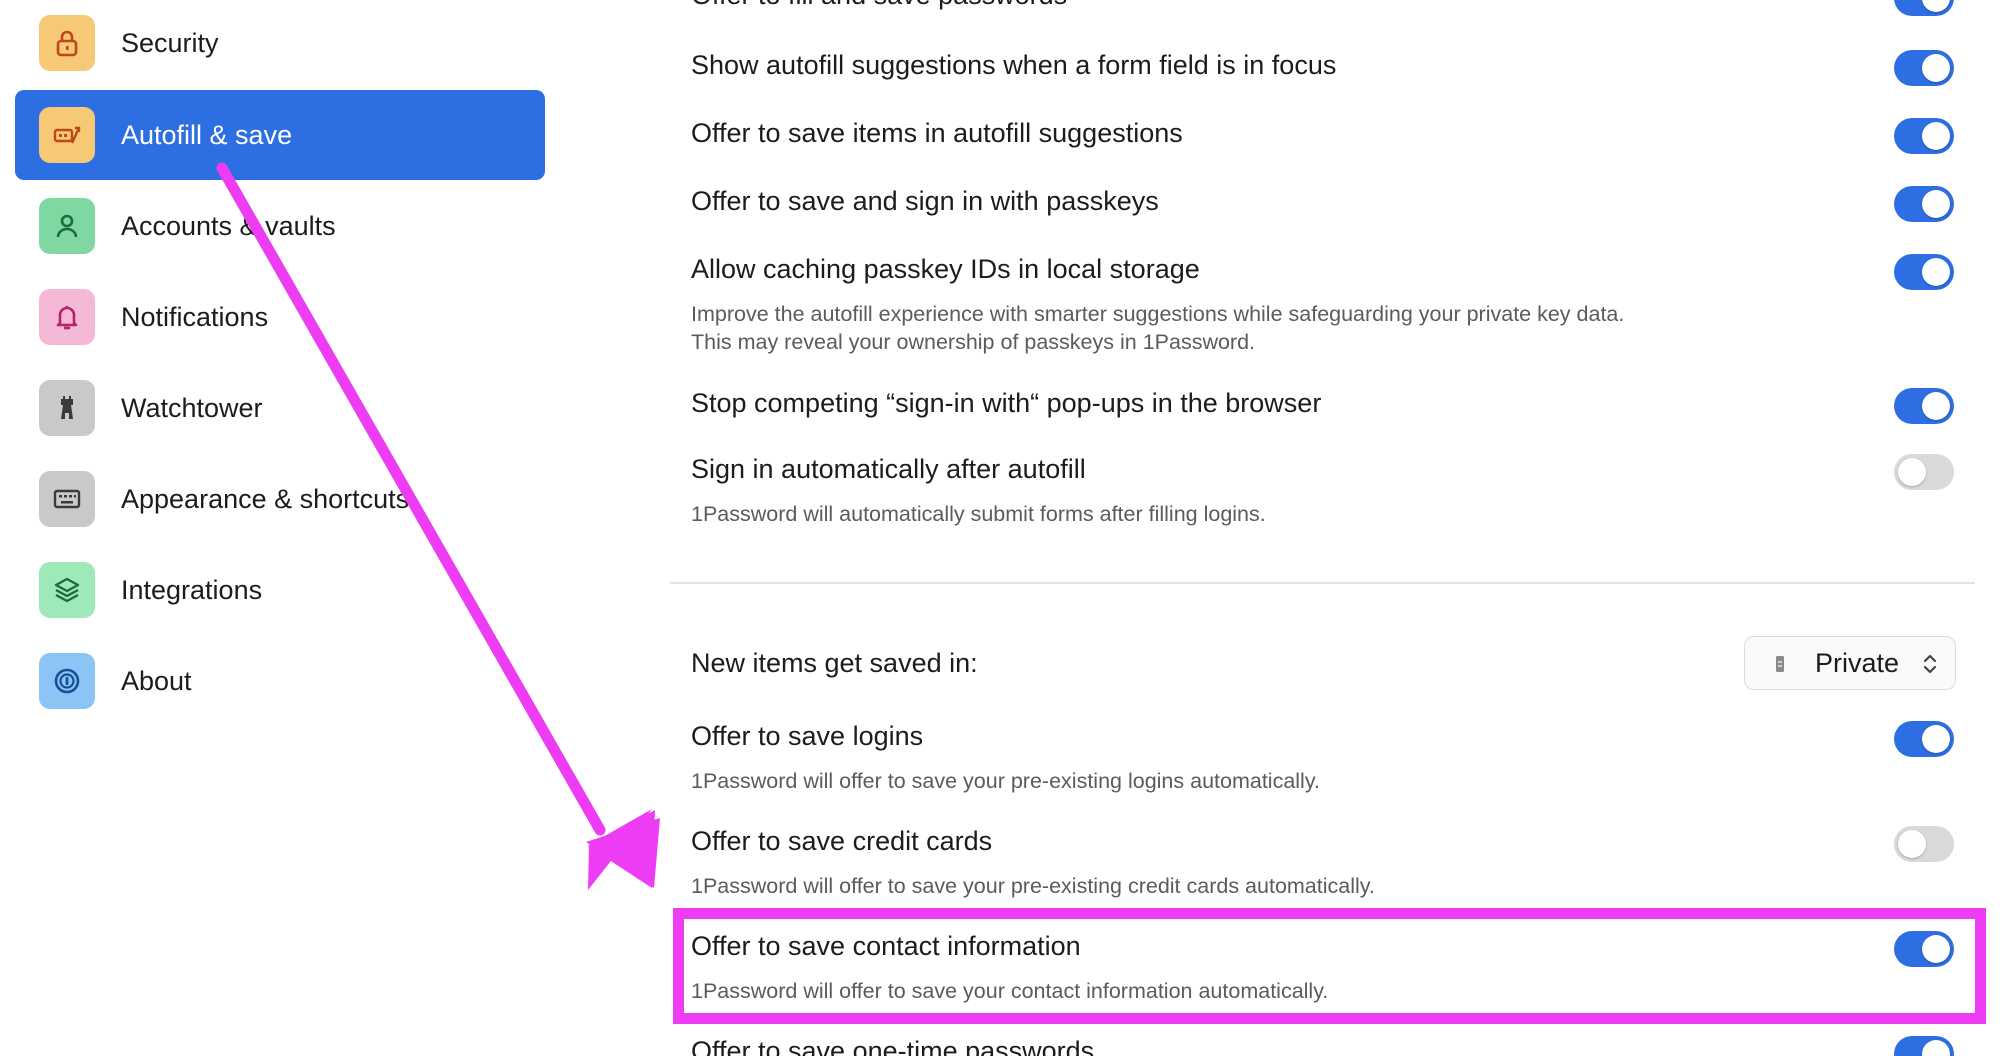  What do you see at coordinates (886, 946) in the screenshot?
I see `setting-title: Offer to save contact information` at bounding box center [886, 946].